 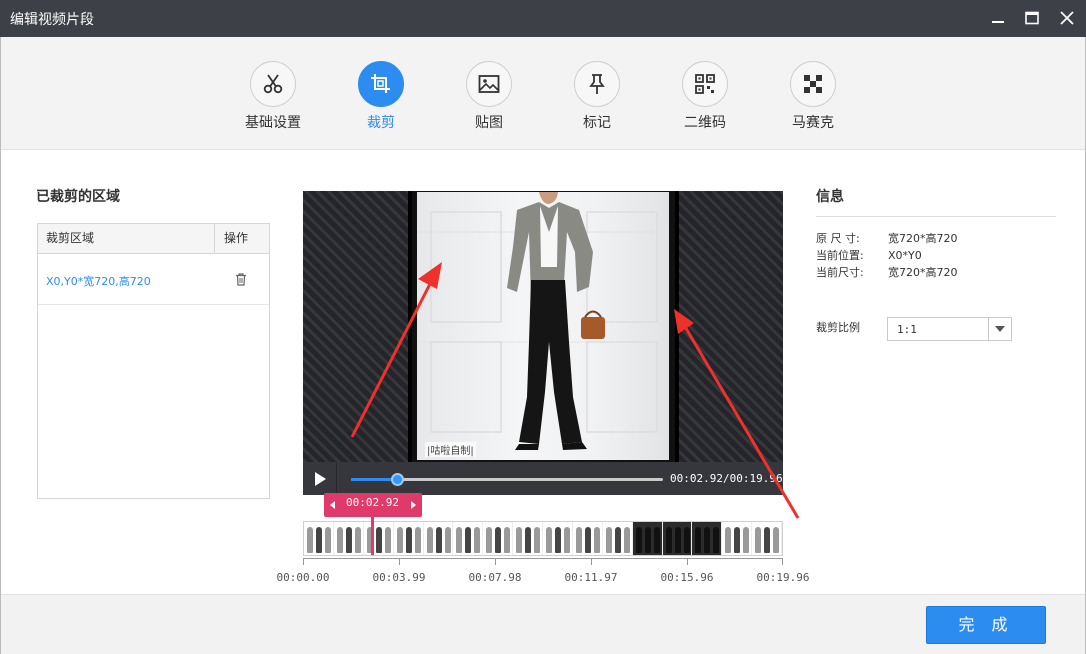 What do you see at coordinates (543, 538) in the screenshot?
I see `filmstrip` at bounding box center [543, 538].